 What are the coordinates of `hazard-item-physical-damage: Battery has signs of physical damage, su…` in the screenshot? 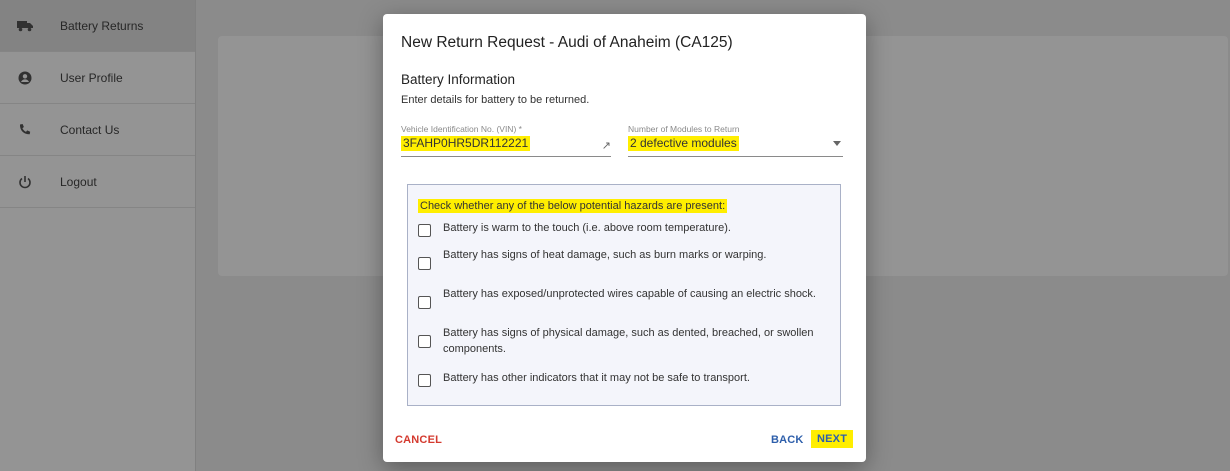 It's located at (623, 341).